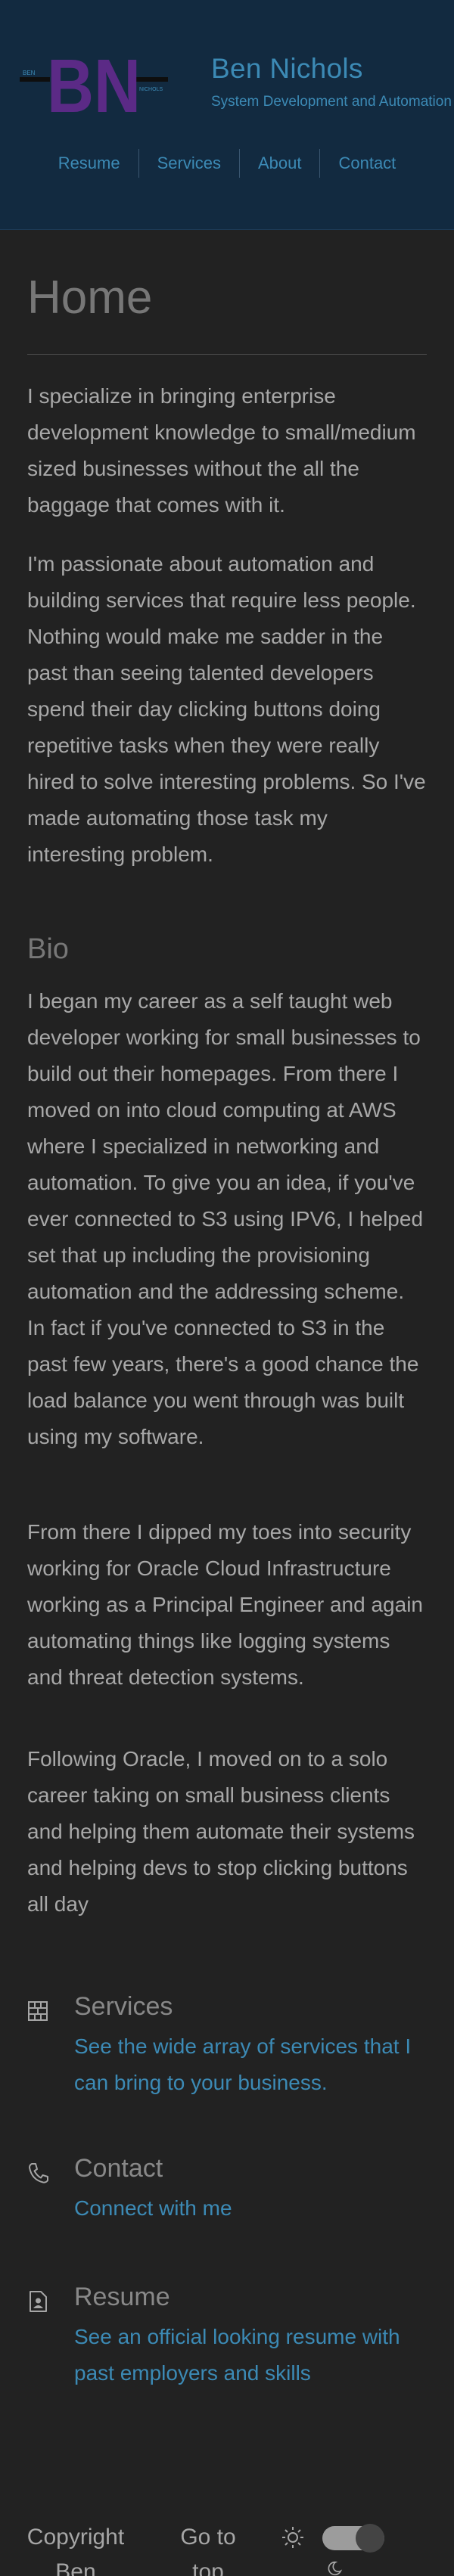 Image resolution: width=454 pixels, height=2576 pixels. What do you see at coordinates (39, 2173) in the screenshot?
I see `phone-icon` at bounding box center [39, 2173].